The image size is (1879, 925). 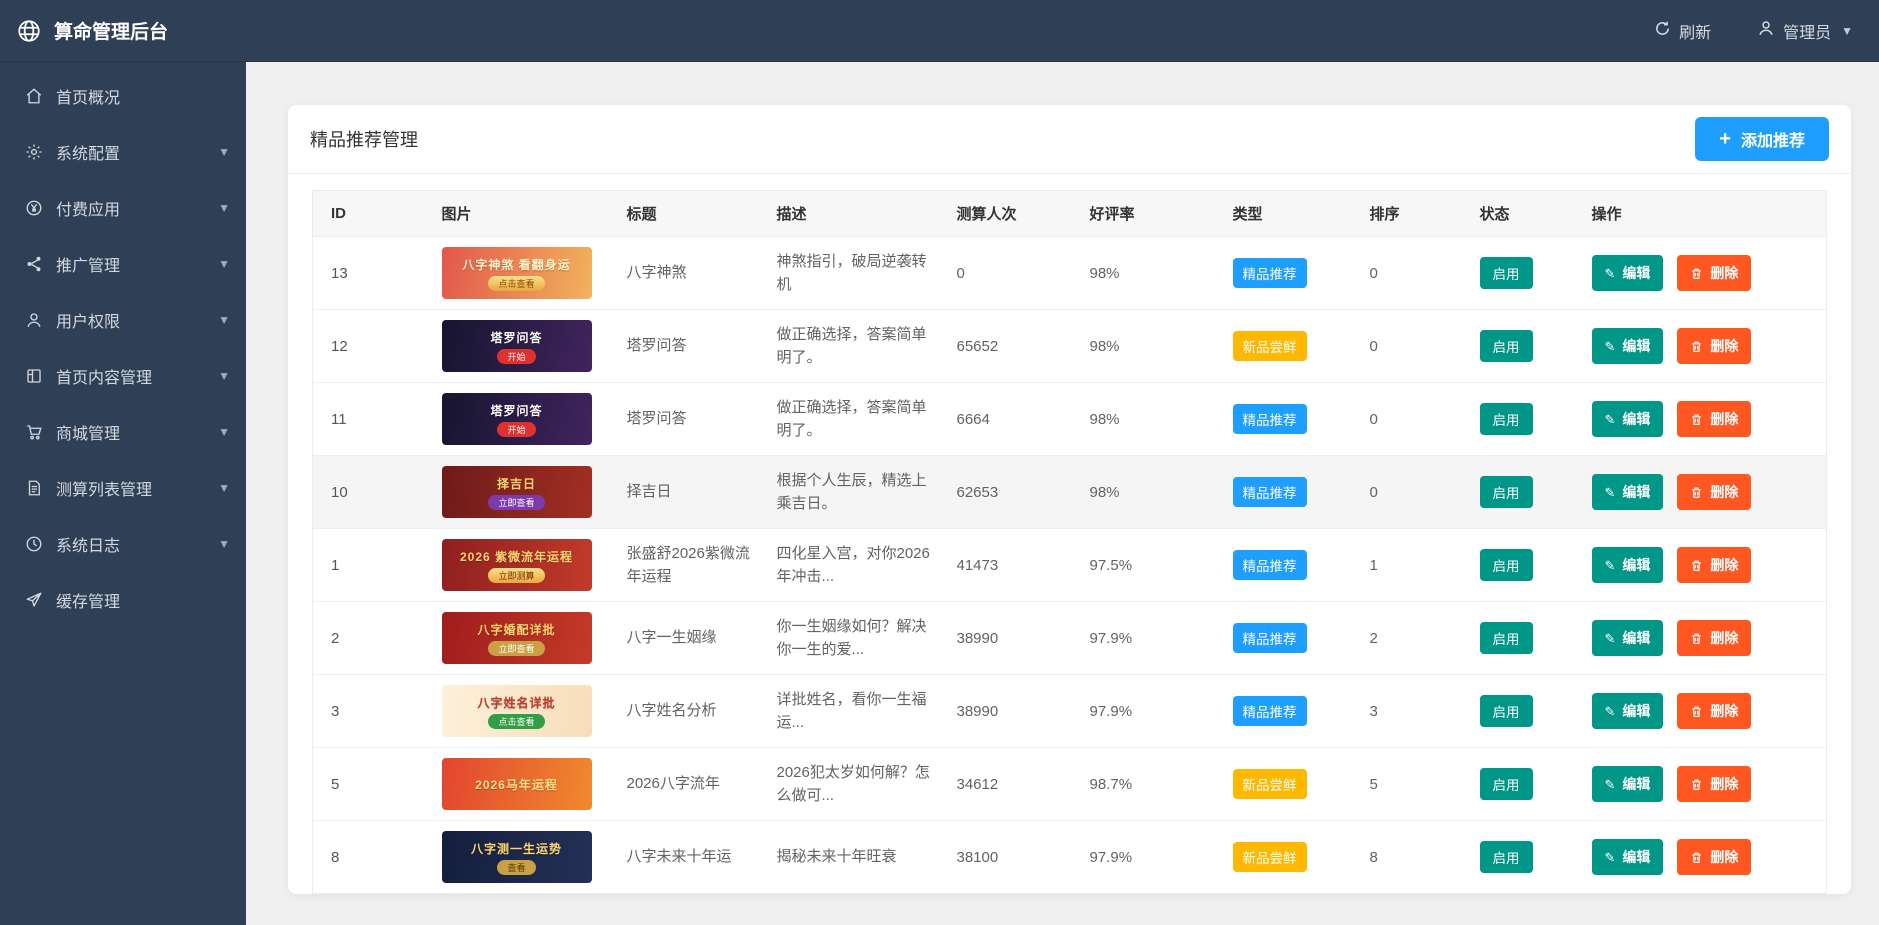 I want to click on layout-icon, so click(x=34, y=376).